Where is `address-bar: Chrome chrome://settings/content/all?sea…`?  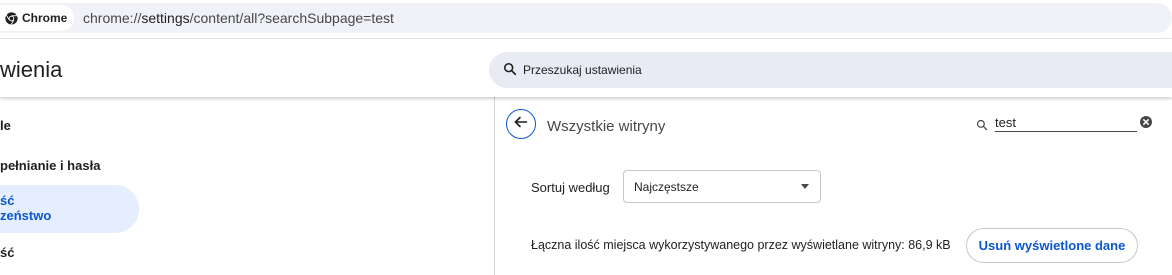 address-bar: Chrome chrome://settings/content/all?sea… is located at coordinates (586, 18).